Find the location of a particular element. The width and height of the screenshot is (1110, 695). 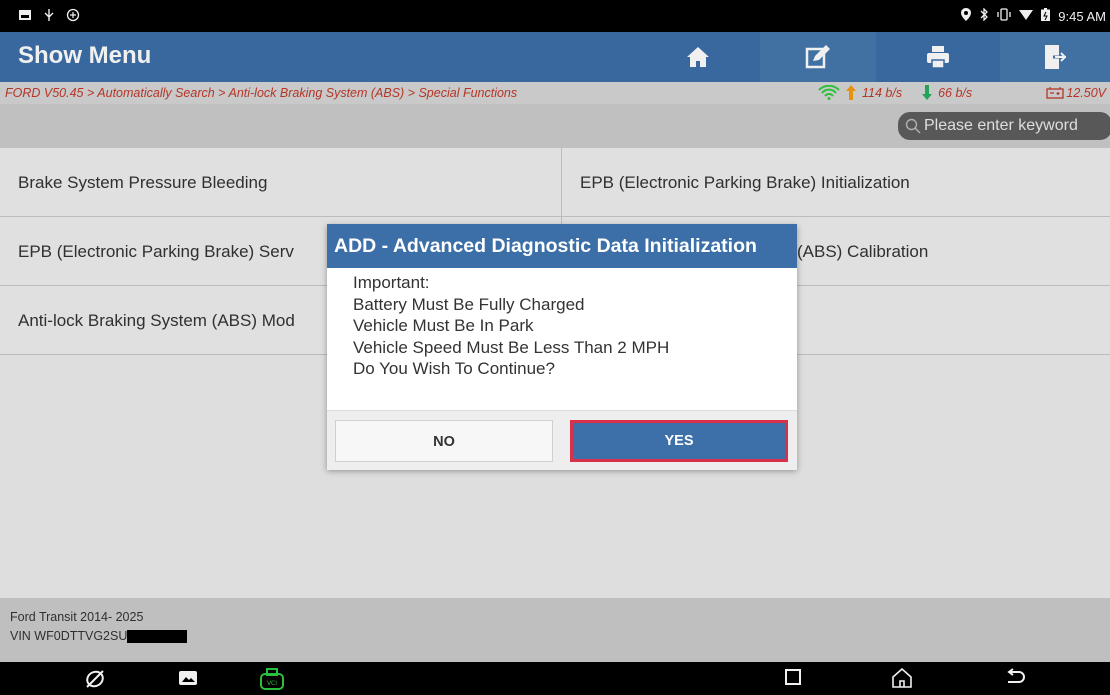

dialog-line: Battery Must Be Fully Charged is located at coordinates (469, 304).